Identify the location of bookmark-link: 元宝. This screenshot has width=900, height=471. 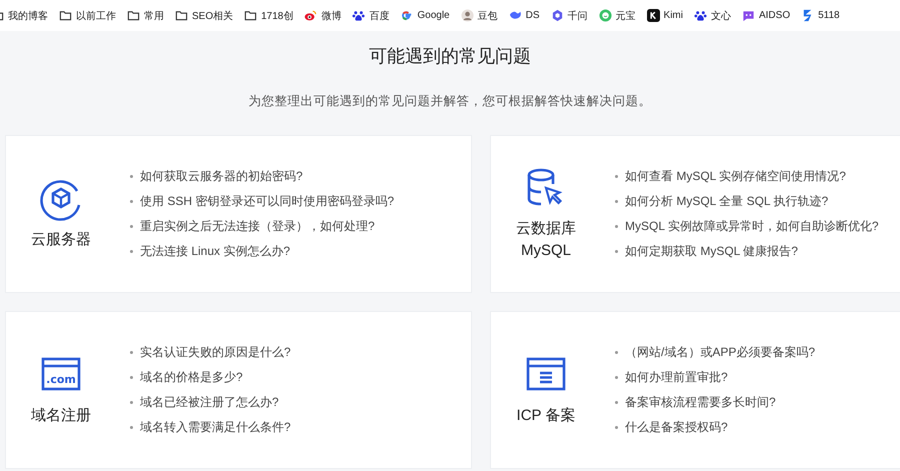
(617, 15).